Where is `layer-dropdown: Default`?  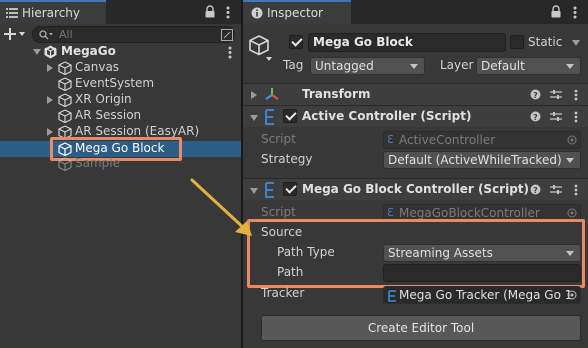 layer-dropdown: Default is located at coordinates (528, 66).